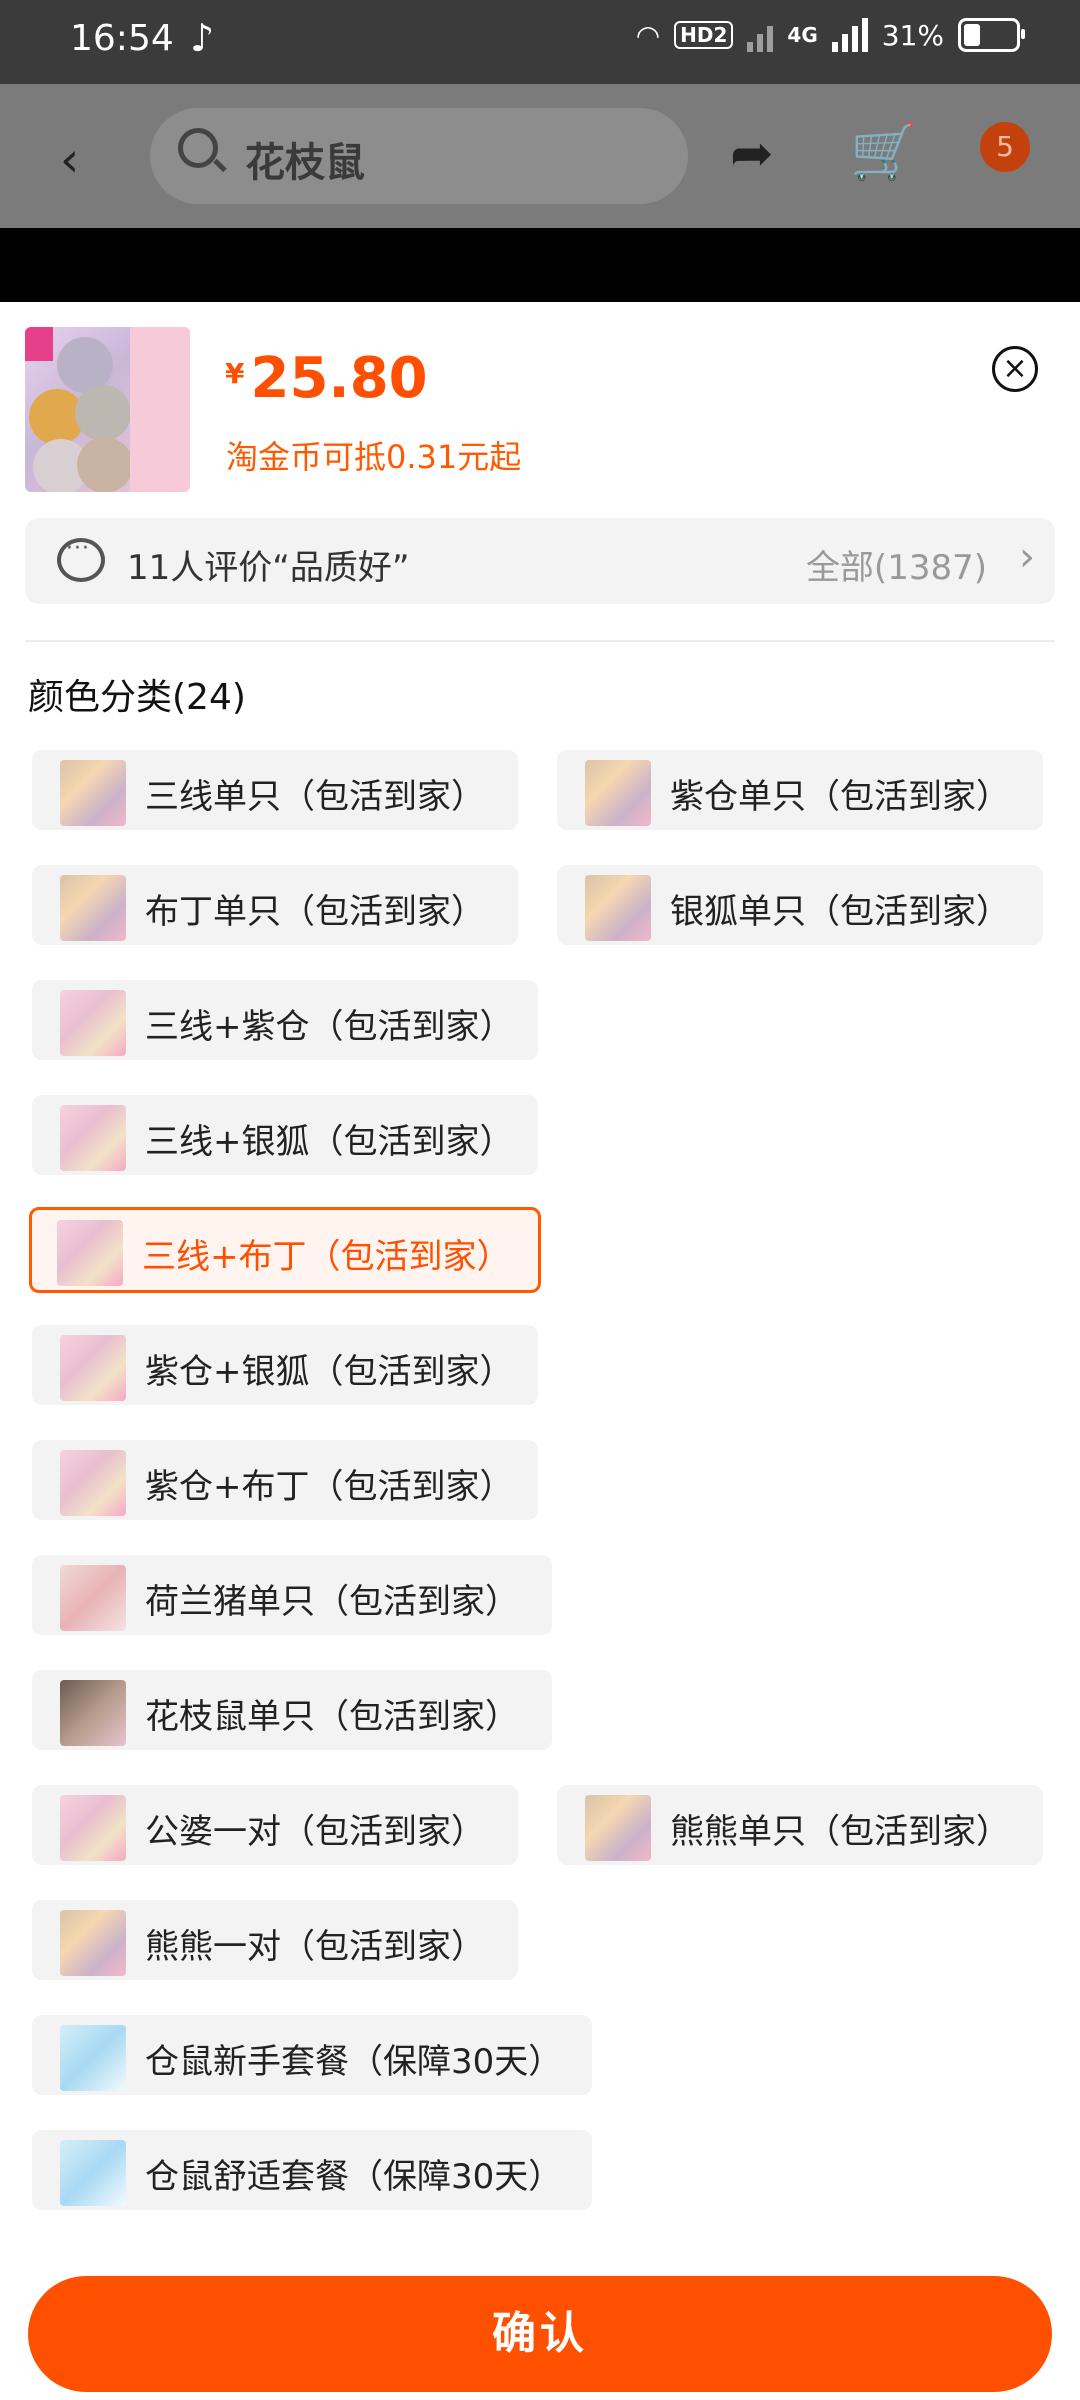 The image size is (1080, 2400). What do you see at coordinates (69, 160) in the screenshot?
I see `back-arrow-icon: ‹` at bounding box center [69, 160].